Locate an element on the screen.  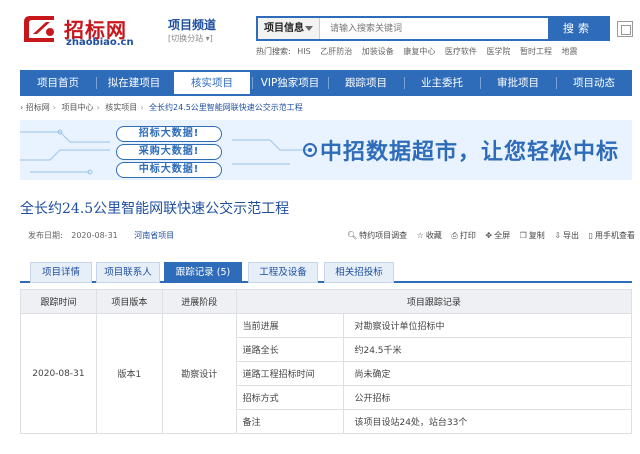
fullscreen-icon: ✥ is located at coordinates (489, 235).